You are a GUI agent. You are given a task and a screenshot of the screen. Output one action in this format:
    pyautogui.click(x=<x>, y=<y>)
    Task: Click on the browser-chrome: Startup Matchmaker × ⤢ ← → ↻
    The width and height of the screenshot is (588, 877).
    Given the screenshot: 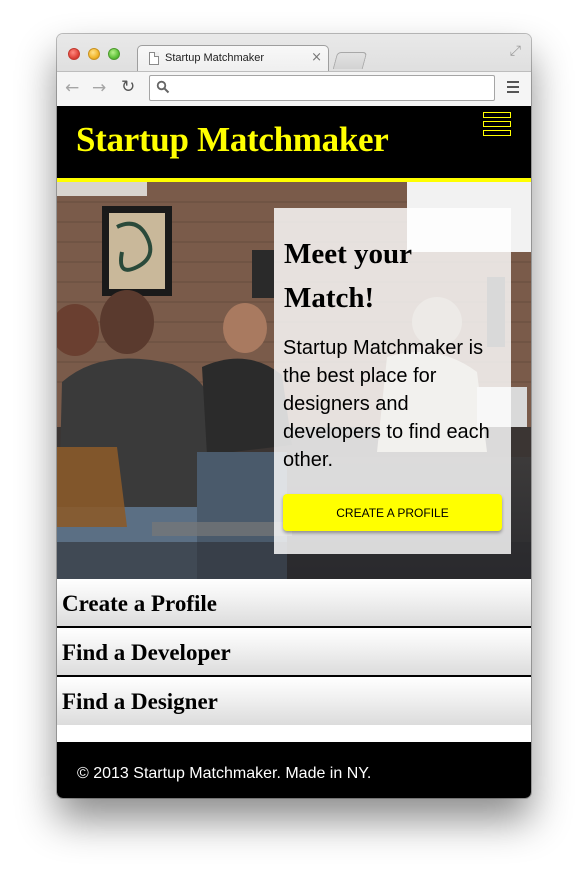 What is the action you would take?
    pyautogui.click(x=294, y=70)
    